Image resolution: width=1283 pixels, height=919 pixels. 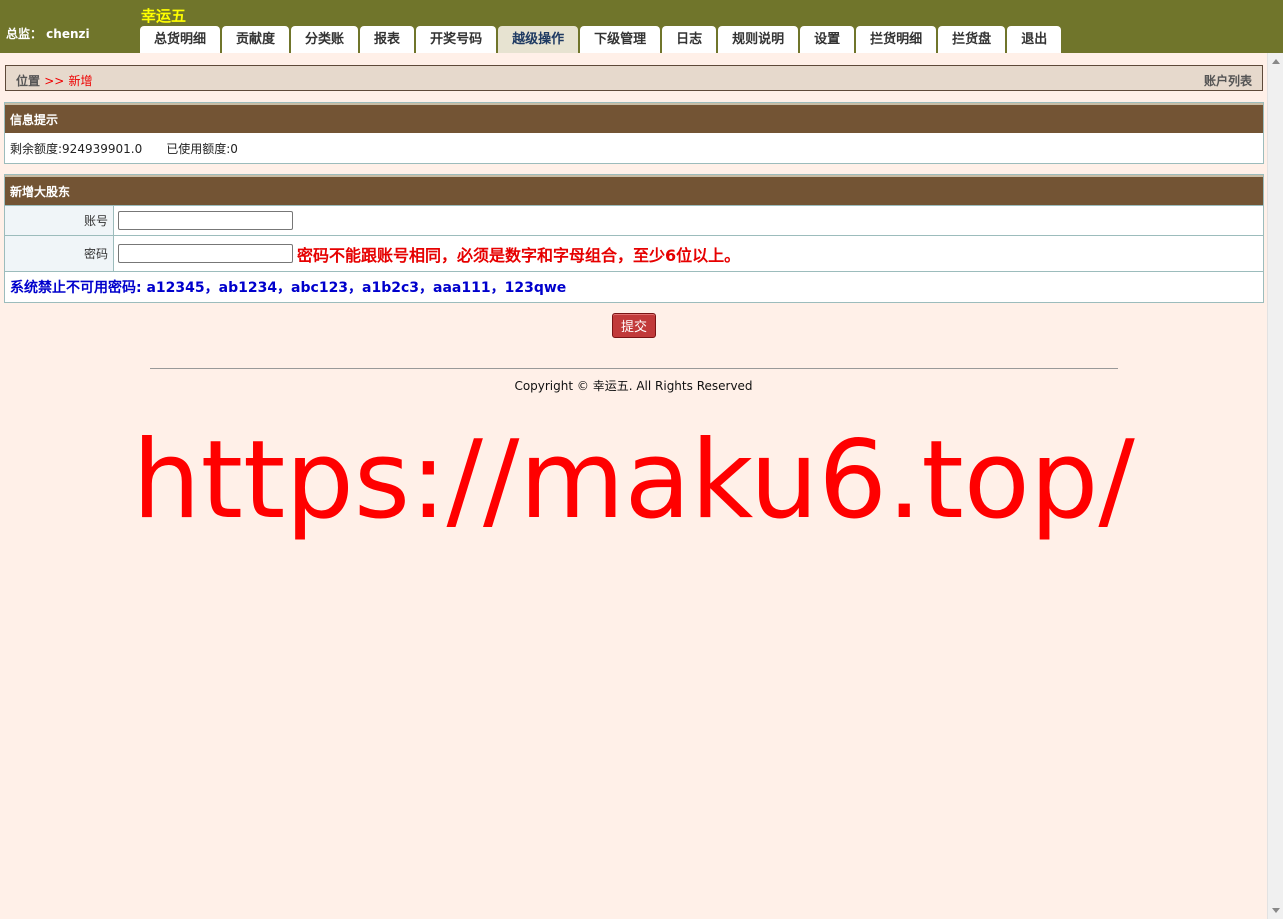 I want to click on tab-intercept-details: 拦货明细, so click(x=896, y=39).